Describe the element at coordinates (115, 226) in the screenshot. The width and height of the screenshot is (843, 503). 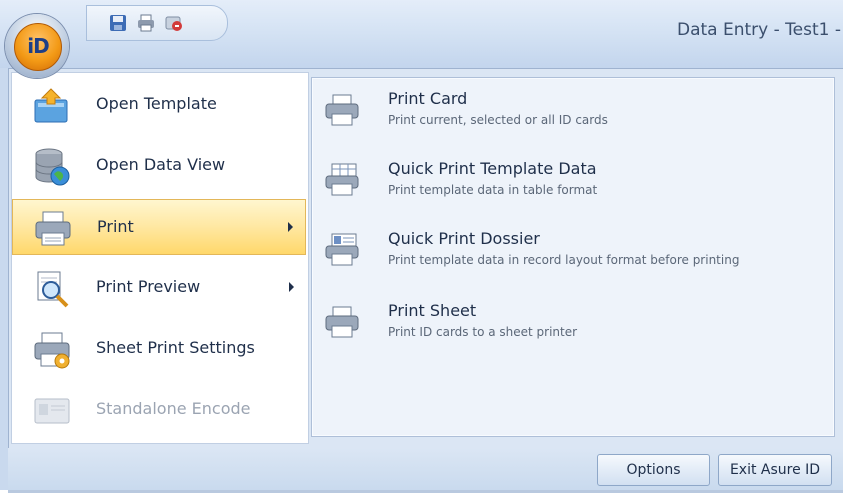
I see `menu-item-label: Print` at that location.